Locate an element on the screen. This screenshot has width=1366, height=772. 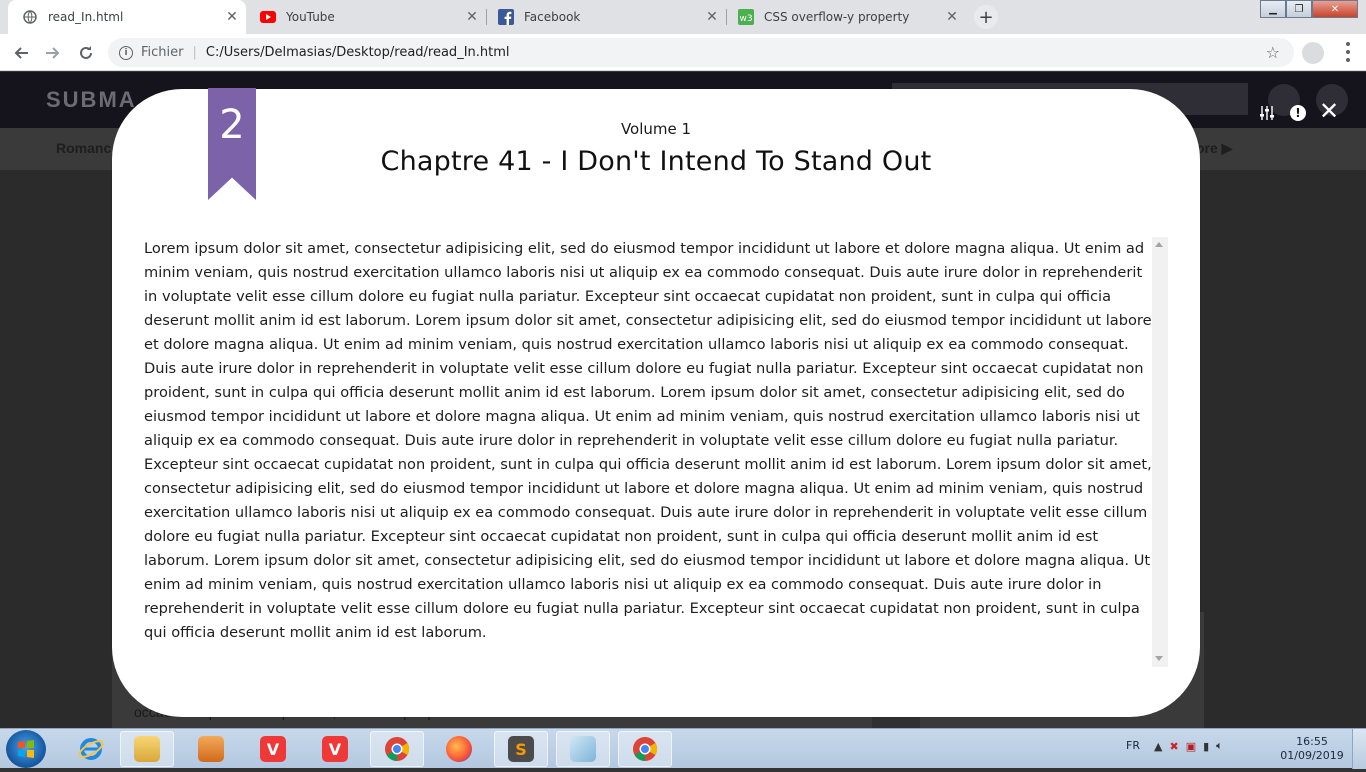
volume-icon: 🔈︎ is located at coordinates (1219, 746).